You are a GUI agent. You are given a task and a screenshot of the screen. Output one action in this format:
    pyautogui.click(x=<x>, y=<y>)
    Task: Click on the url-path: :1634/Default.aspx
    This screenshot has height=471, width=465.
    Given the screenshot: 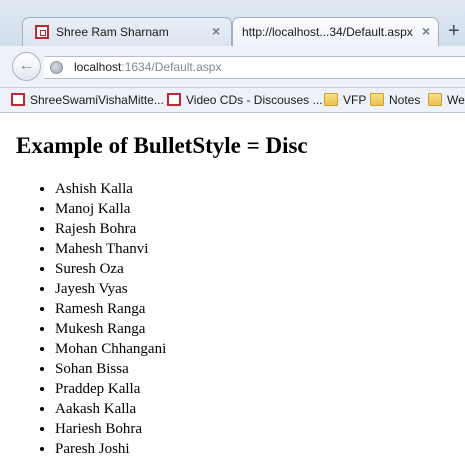 What is the action you would take?
    pyautogui.click(x=171, y=67)
    